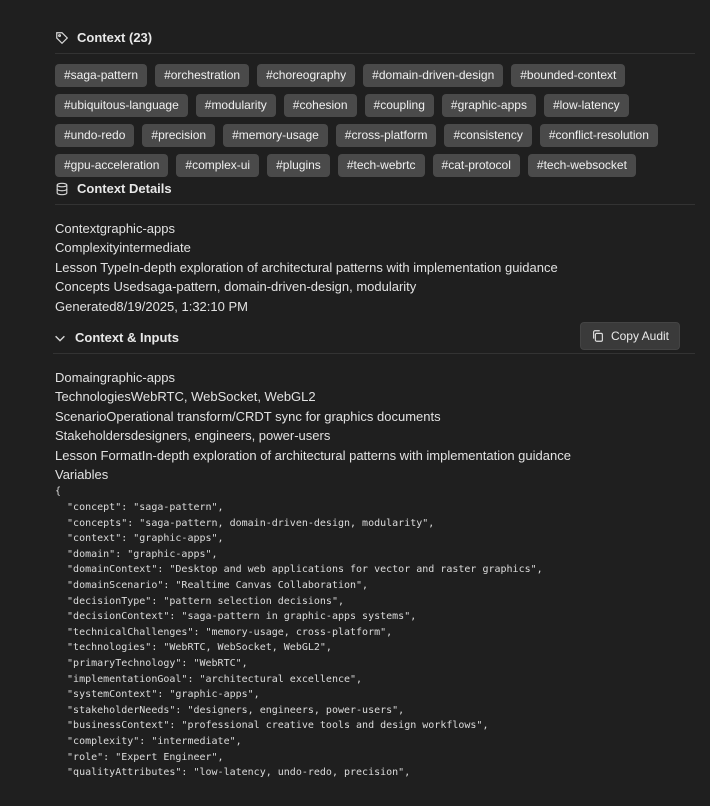 This screenshot has width=710, height=806. Describe the element at coordinates (115, 378) in the screenshot. I see `input-row-domain: Domaingraphic-apps` at that location.